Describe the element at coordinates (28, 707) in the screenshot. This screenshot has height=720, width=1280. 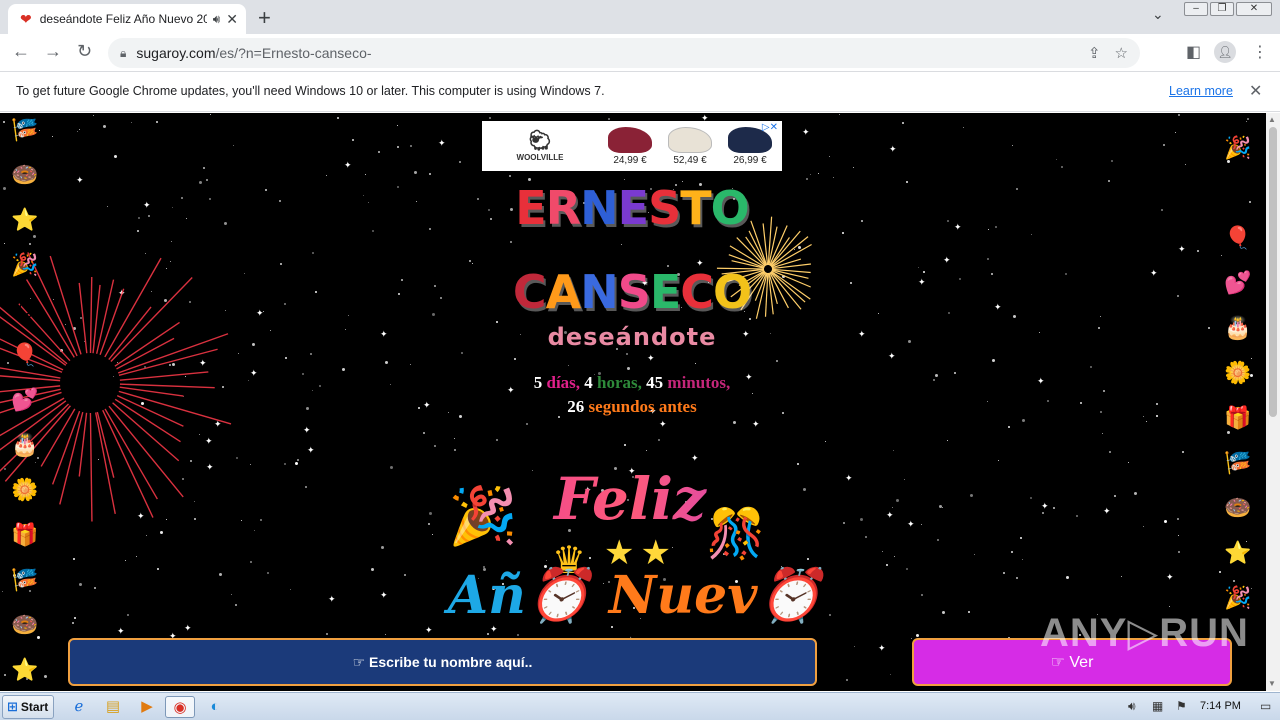
I see `start-button: ⊞ Start` at that location.